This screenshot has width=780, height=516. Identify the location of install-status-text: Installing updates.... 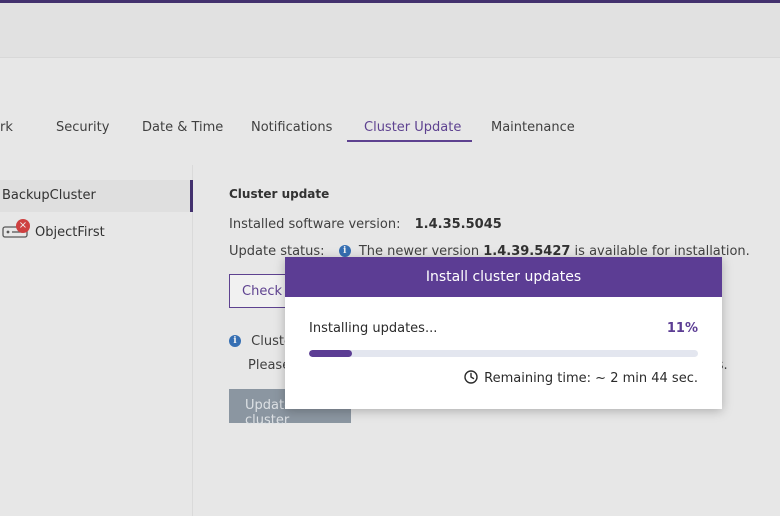
(373, 328).